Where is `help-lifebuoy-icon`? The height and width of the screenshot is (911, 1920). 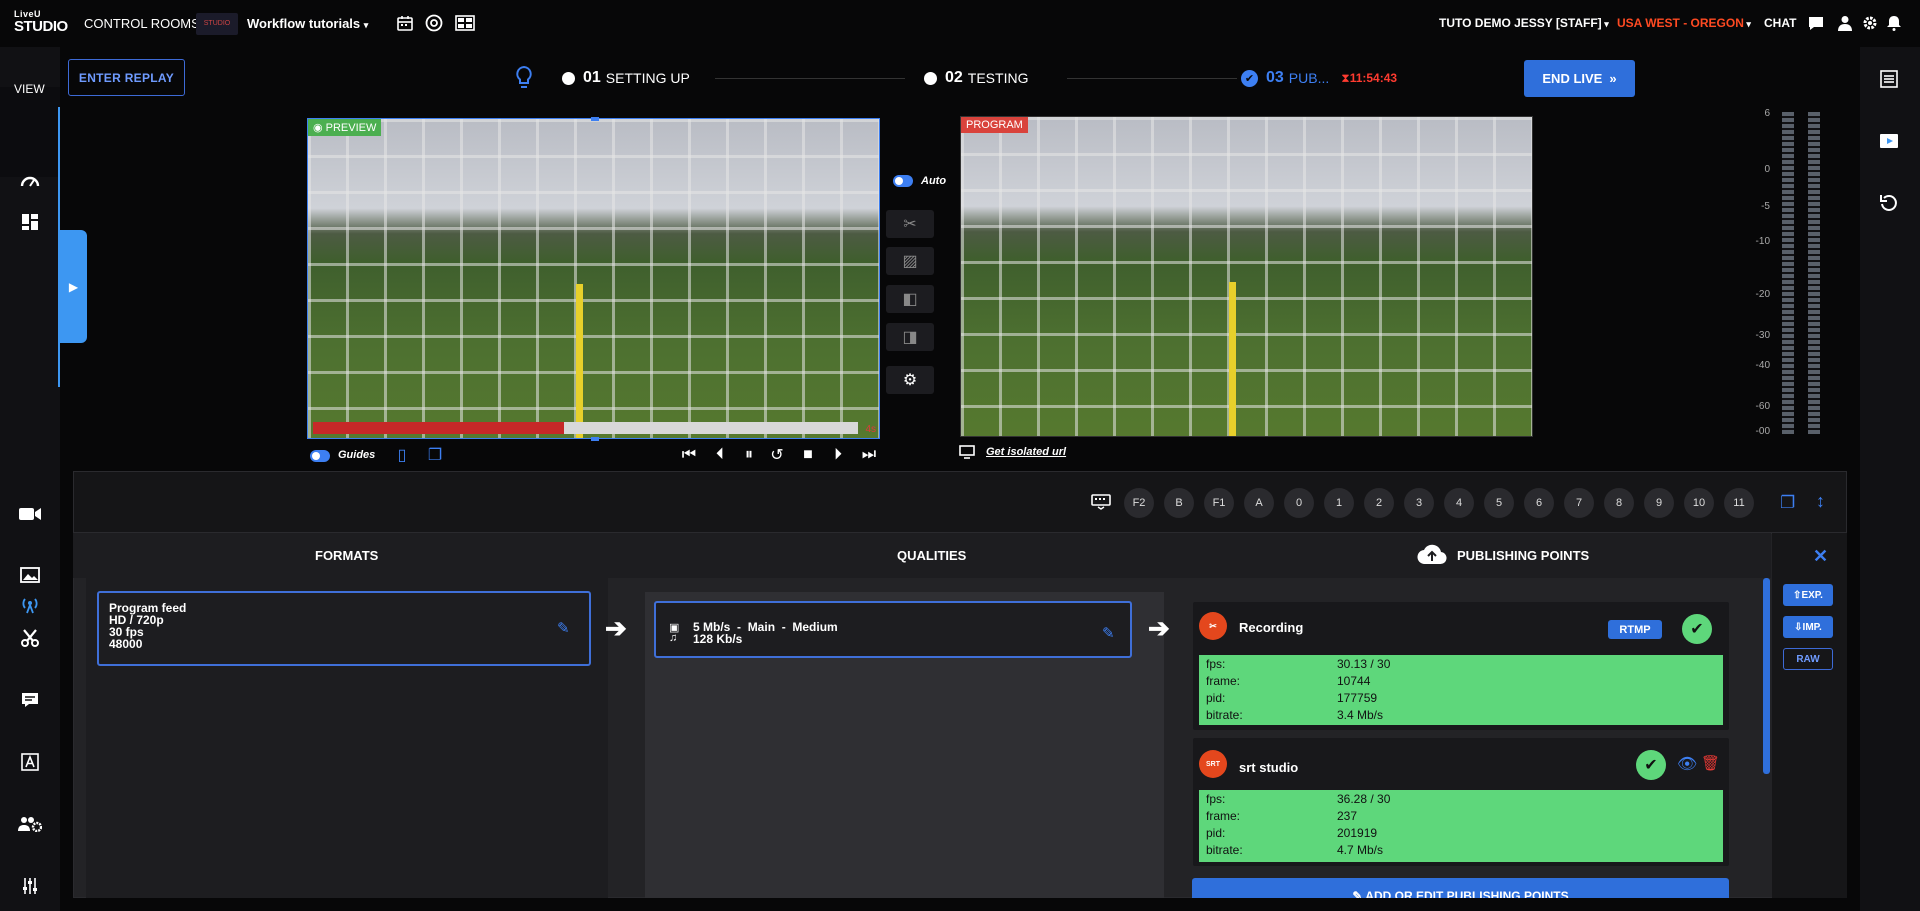
help-lifebuoy-icon is located at coordinates (434, 23).